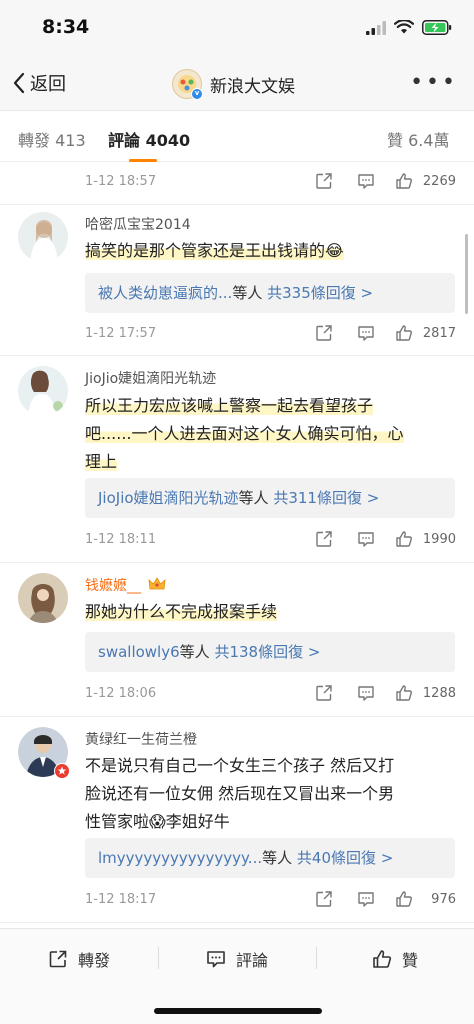 The image size is (474, 1024). I want to click on comment-actions: 2269, so click(373, 181).